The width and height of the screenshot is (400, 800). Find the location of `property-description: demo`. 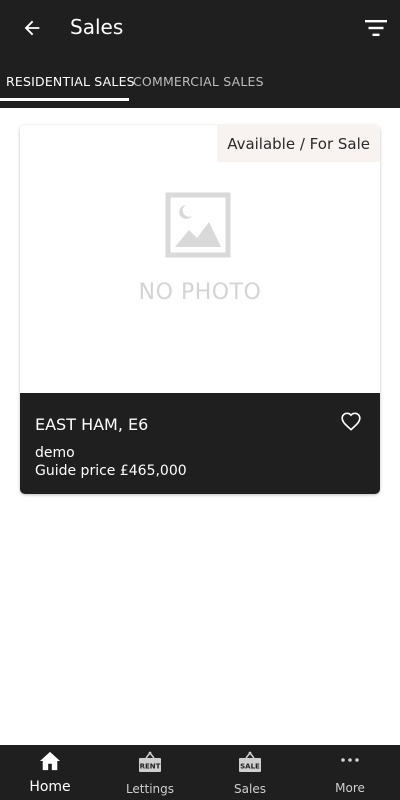

property-description: demo is located at coordinates (55, 453).